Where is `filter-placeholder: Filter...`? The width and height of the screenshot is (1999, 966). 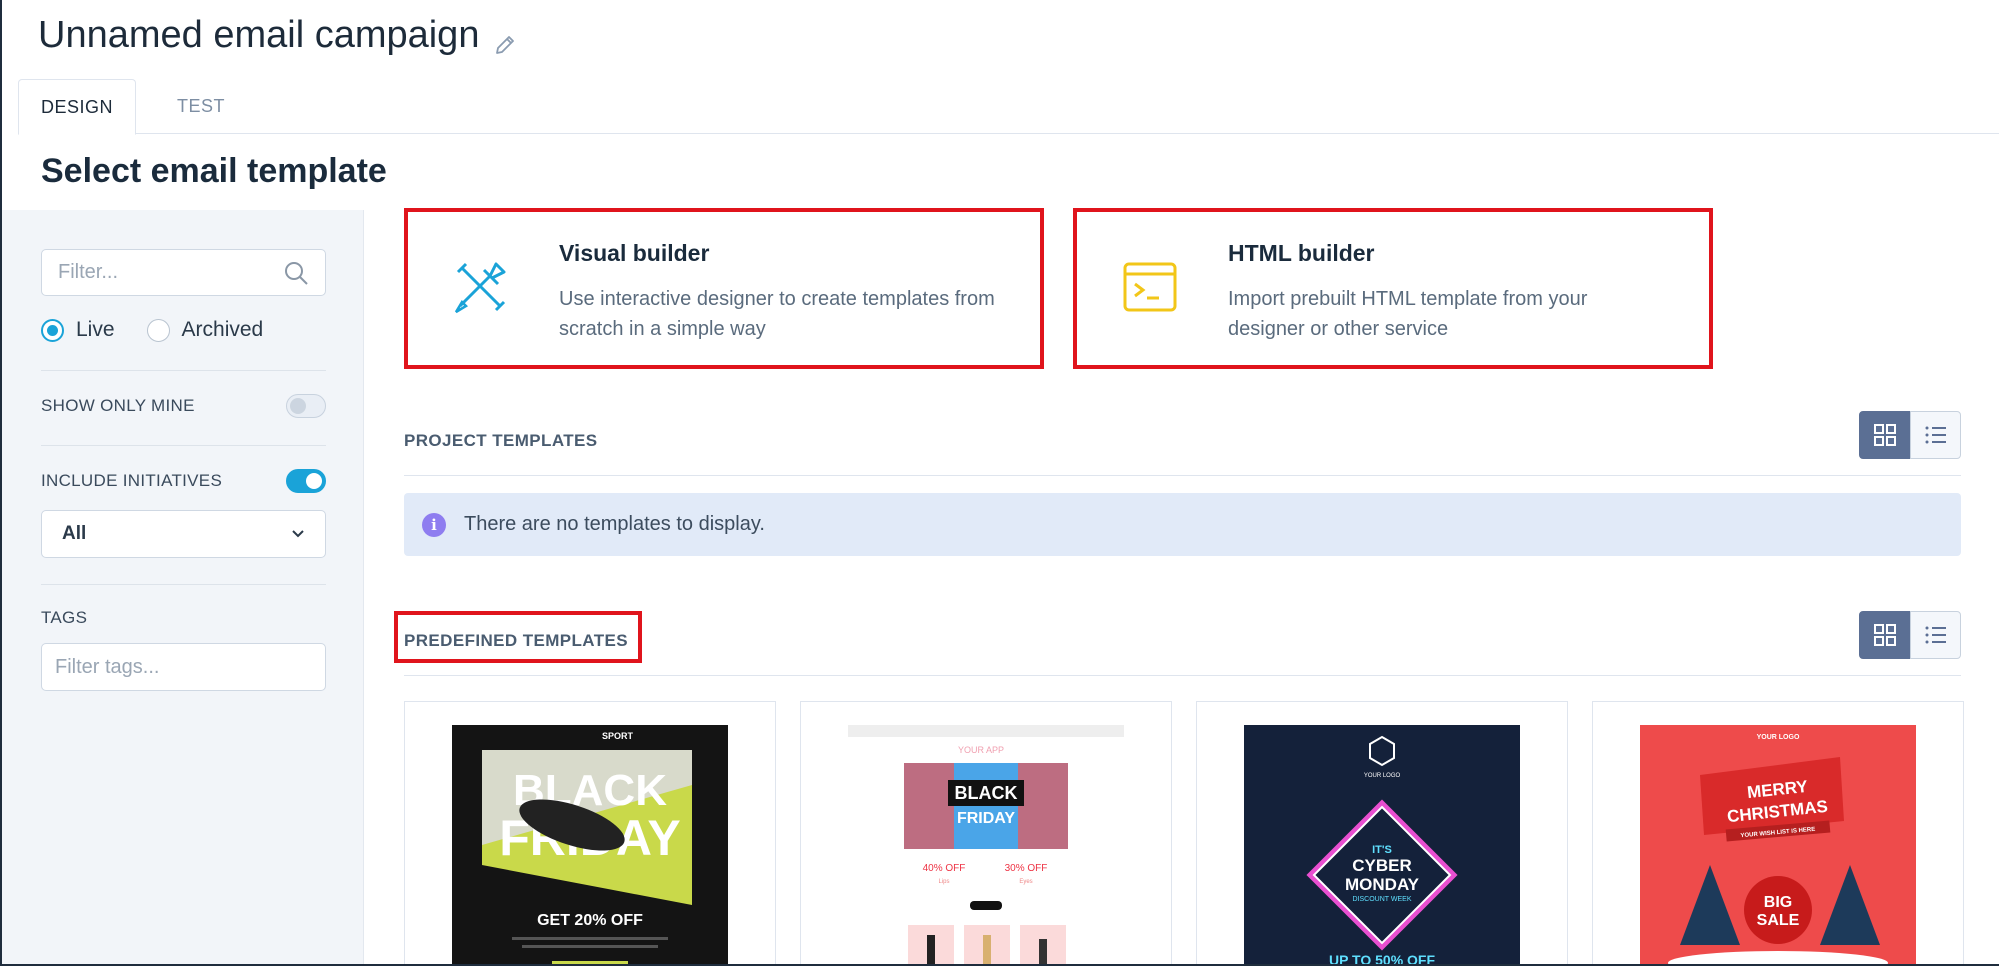
filter-placeholder: Filter... is located at coordinates (88, 272).